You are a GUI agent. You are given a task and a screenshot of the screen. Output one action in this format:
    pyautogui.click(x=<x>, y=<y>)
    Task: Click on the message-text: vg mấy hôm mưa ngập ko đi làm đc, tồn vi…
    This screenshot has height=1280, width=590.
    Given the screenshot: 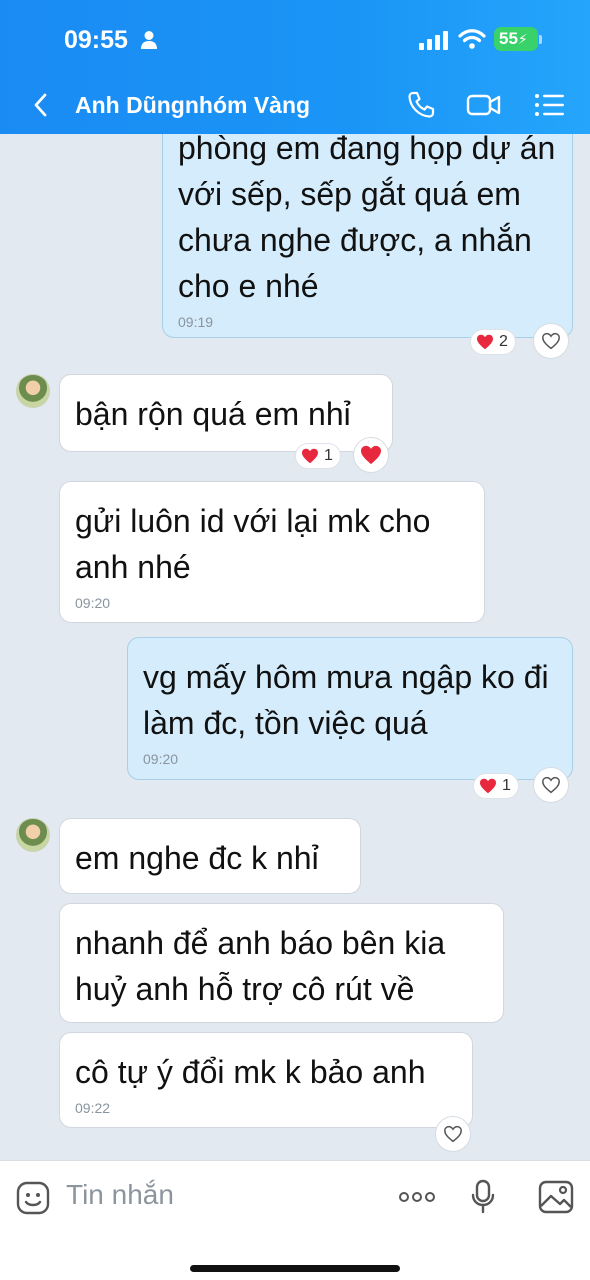 What is the action you would take?
    pyautogui.click(x=346, y=700)
    